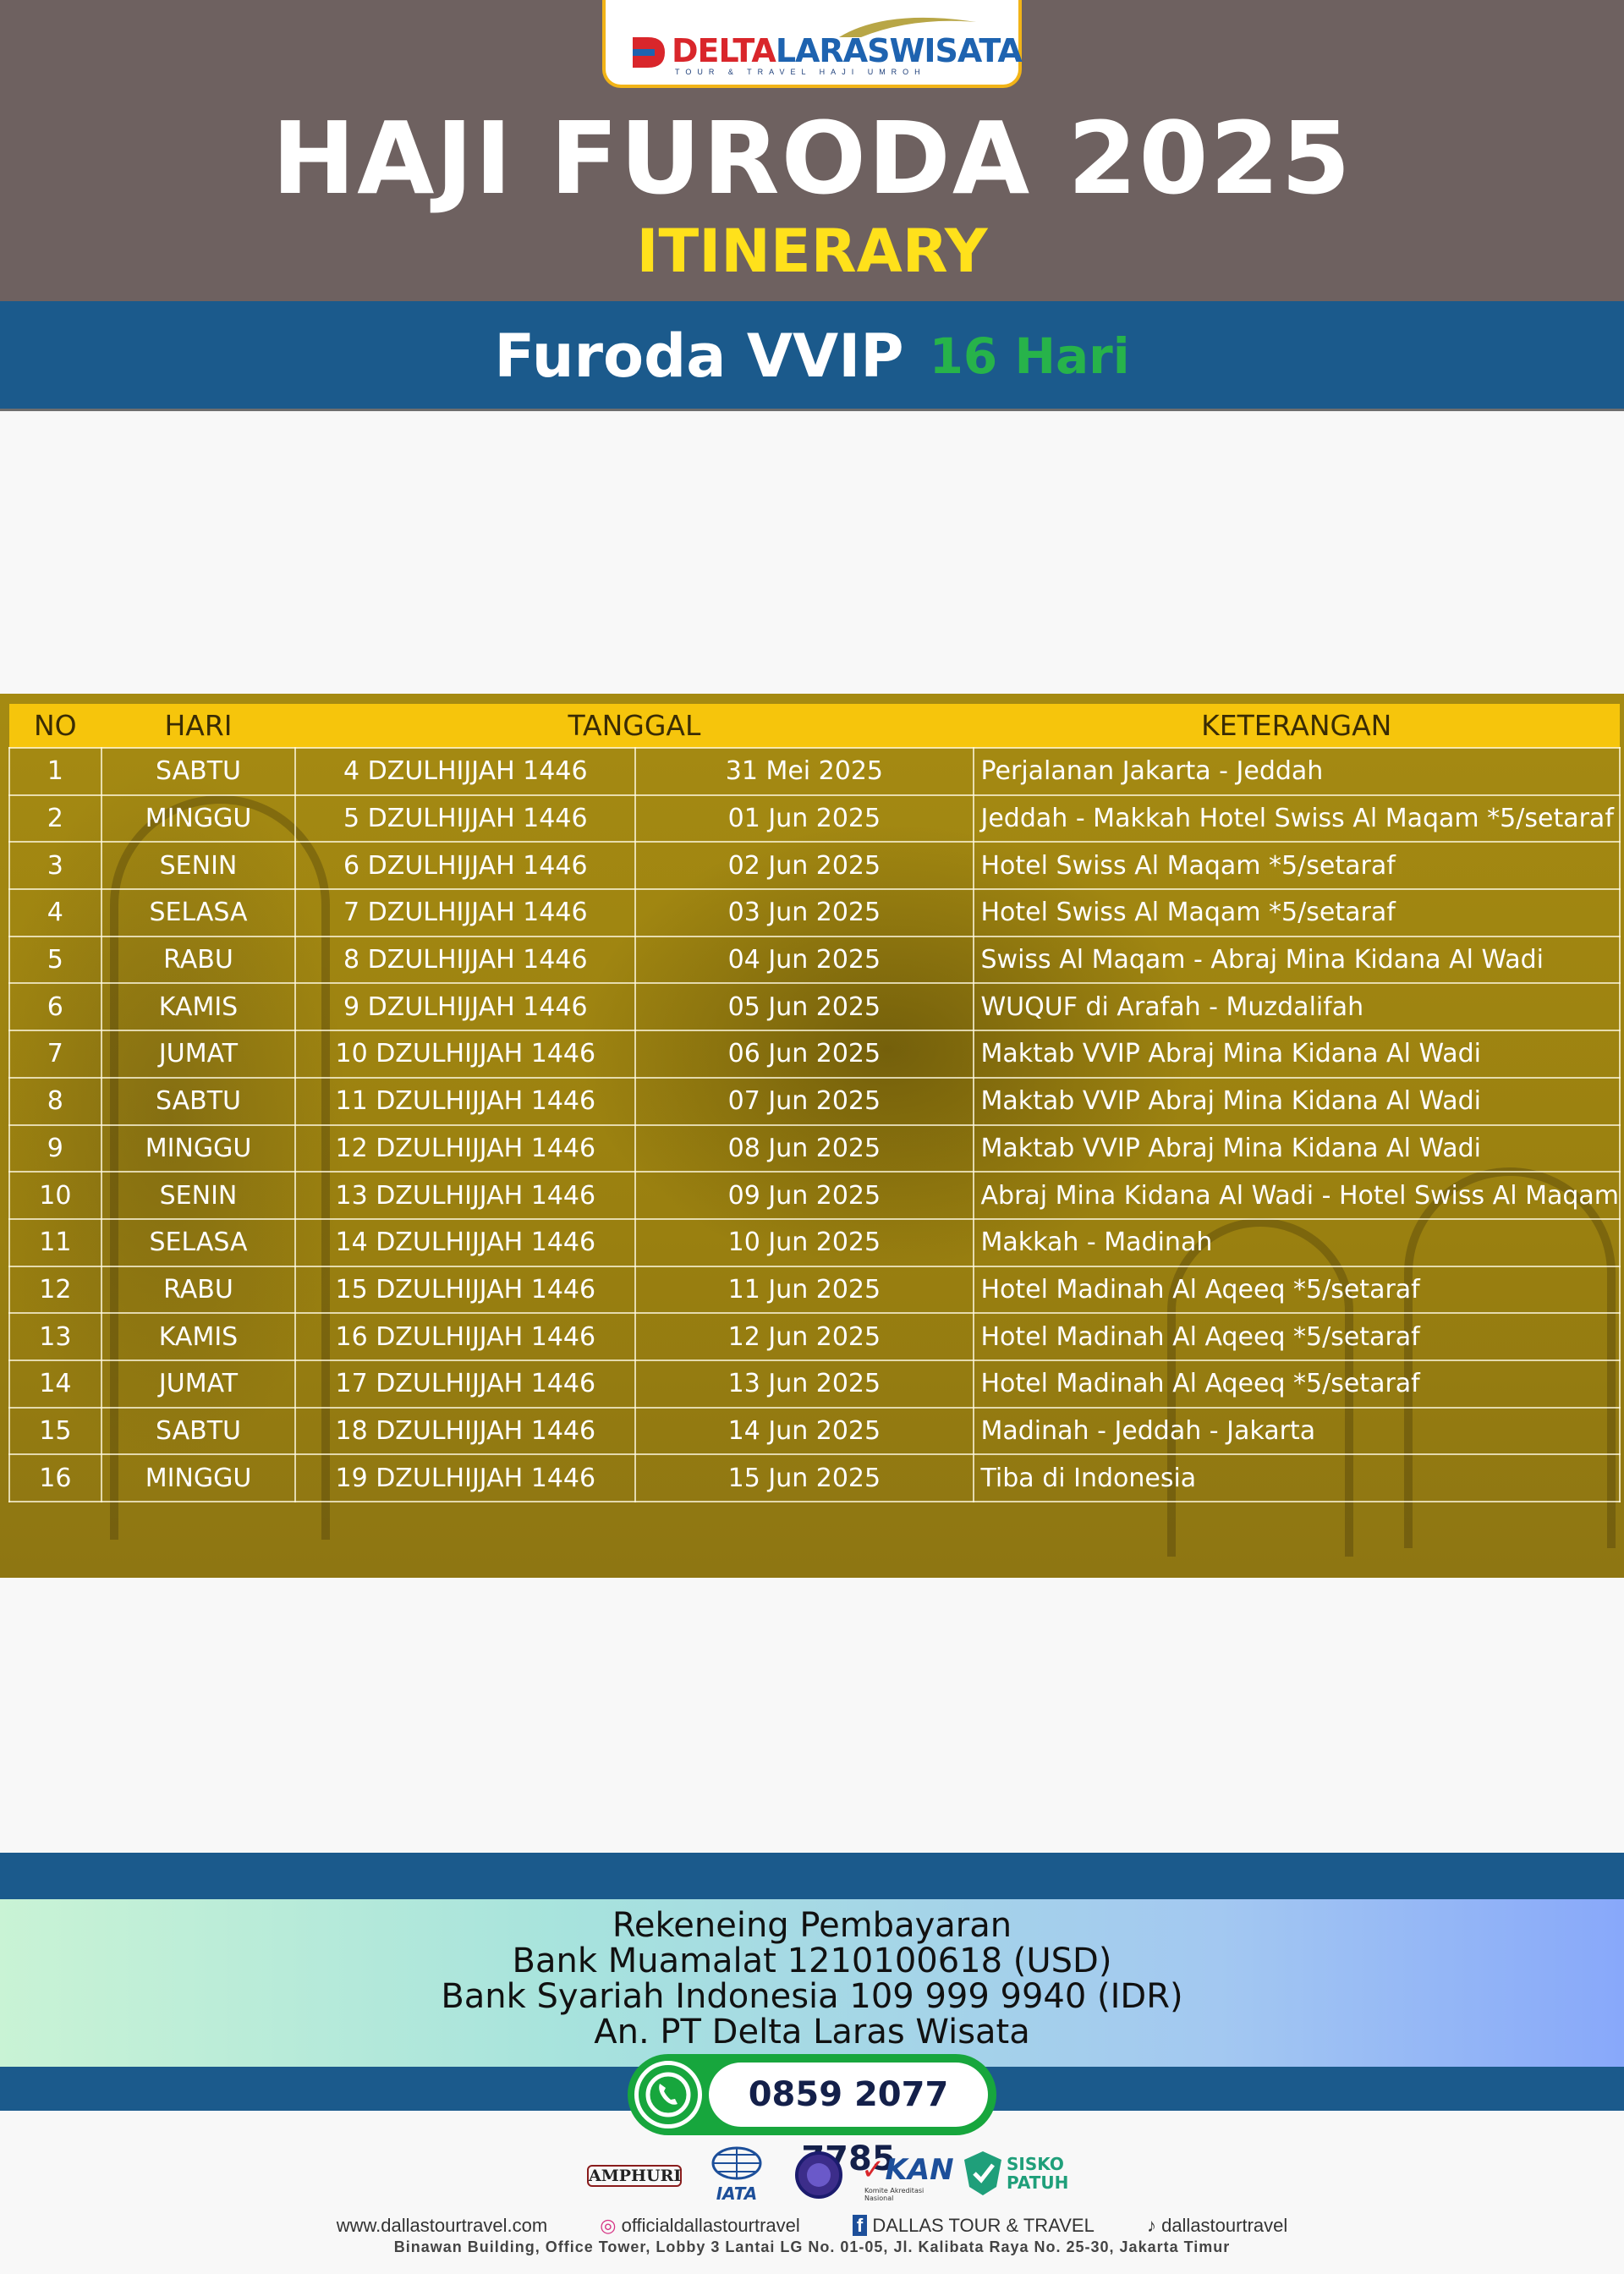 This screenshot has width=1624, height=2274. Describe the element at coordinates (699, 2225) in the screenshot. I see `instagram-link: ◎ officialdallastourtravel` at that location.